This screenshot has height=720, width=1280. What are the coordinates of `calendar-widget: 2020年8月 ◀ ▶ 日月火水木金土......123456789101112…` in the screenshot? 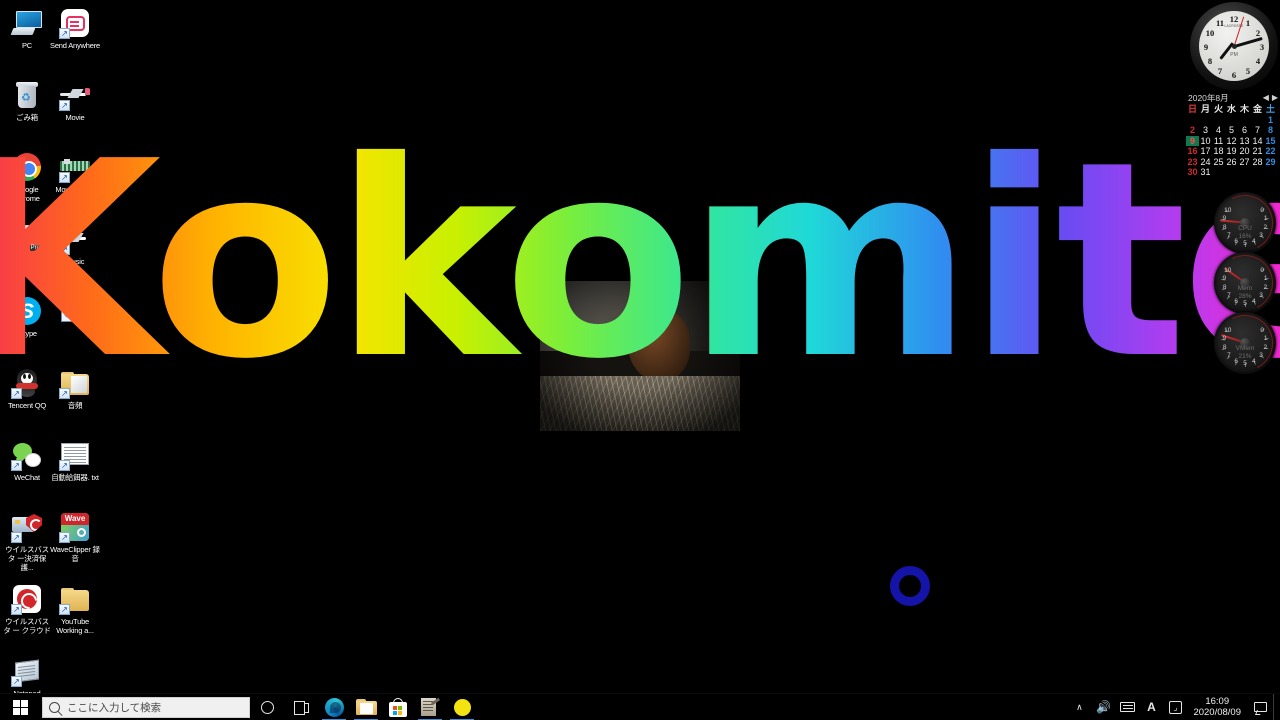 It's located at (1233, 138).